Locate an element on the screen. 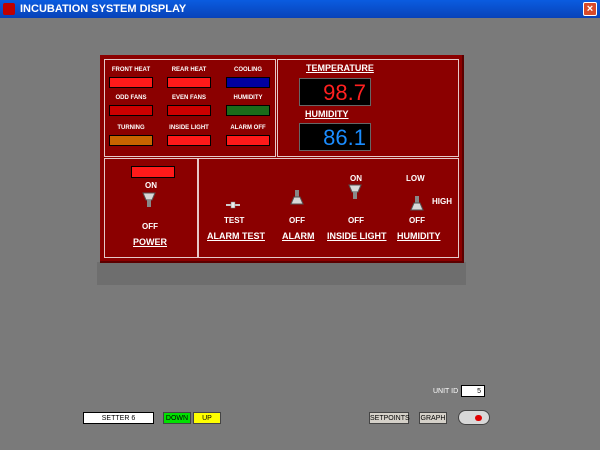 The image size is (600, 450). down-button: DOWN is located at coordinates (177, 418).